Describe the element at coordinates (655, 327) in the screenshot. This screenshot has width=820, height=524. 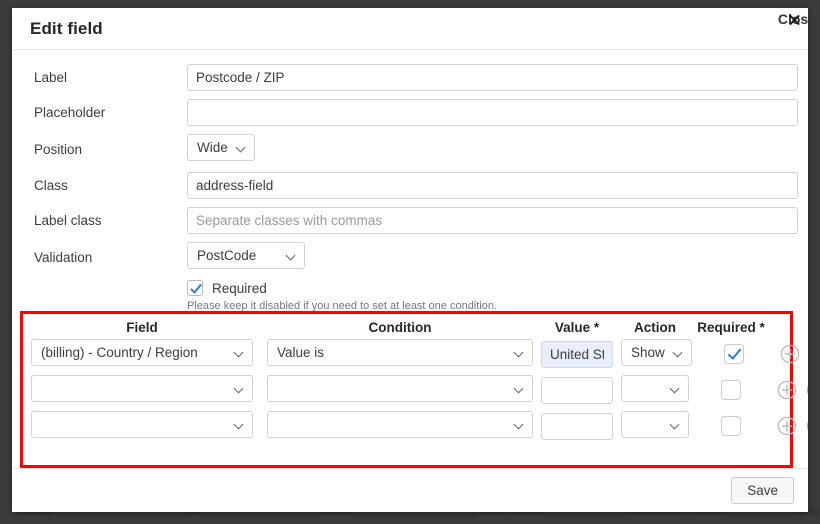
I see `column-header-action: Action` at that location.